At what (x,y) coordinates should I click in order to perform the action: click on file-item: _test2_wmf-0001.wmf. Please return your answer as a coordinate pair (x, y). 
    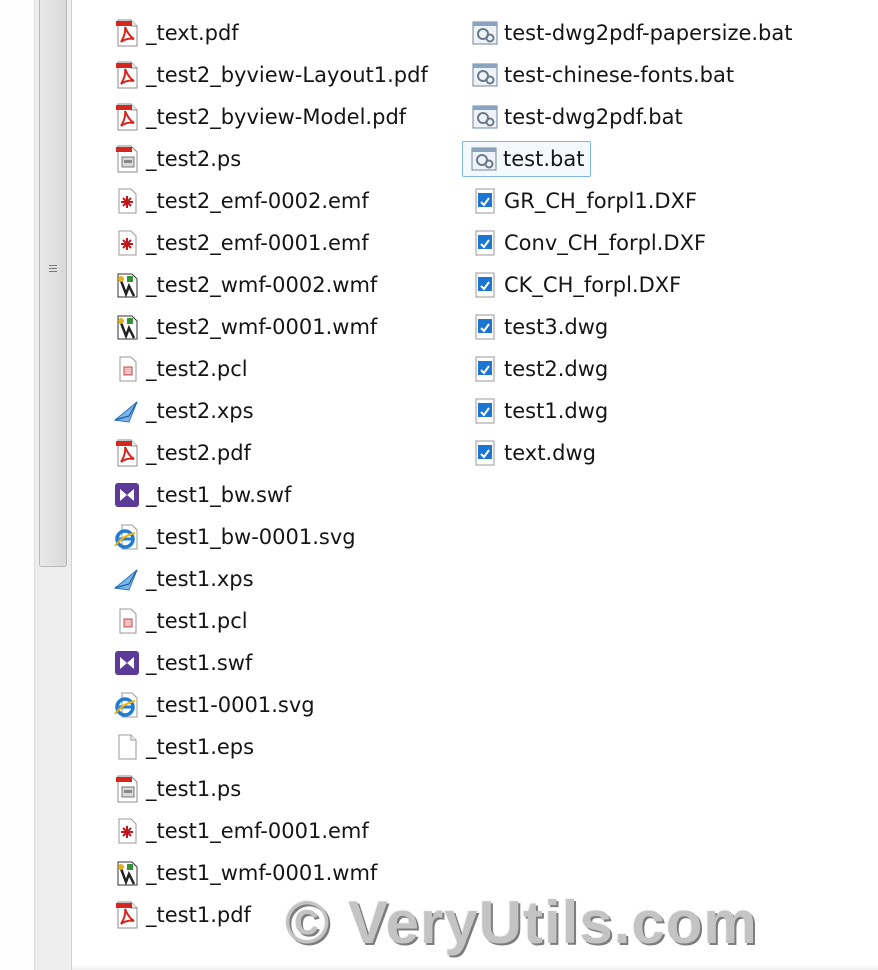
    Looking at the image, I should click on (268, 327).